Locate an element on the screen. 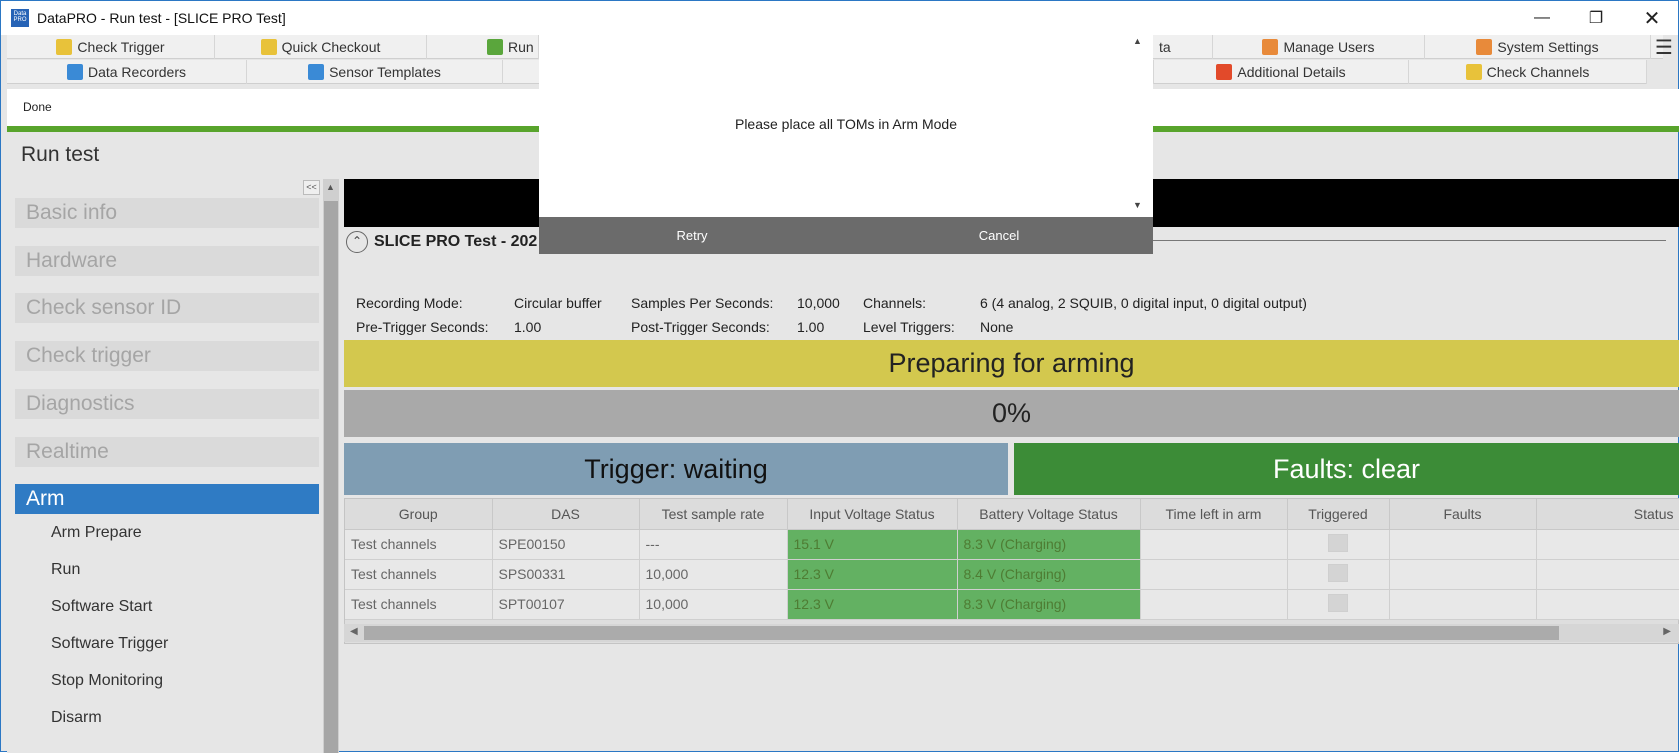 The width and height of the screenshot is (1679, 753). column-header: DAS is located at coordinates (566, 514).